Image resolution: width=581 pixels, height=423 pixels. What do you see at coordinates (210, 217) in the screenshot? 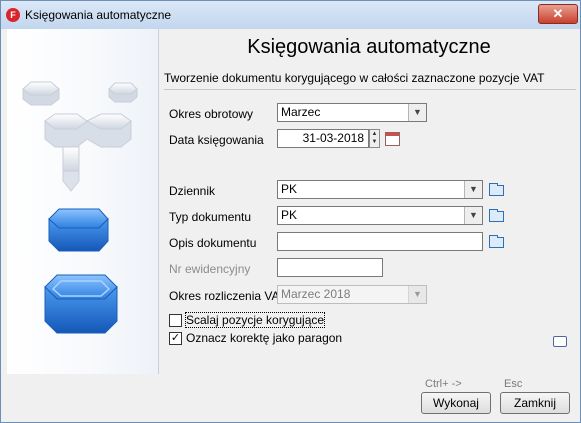
I see `typ-dokumentu-label: Typ dokumentu` at bounding box center [210, 217].